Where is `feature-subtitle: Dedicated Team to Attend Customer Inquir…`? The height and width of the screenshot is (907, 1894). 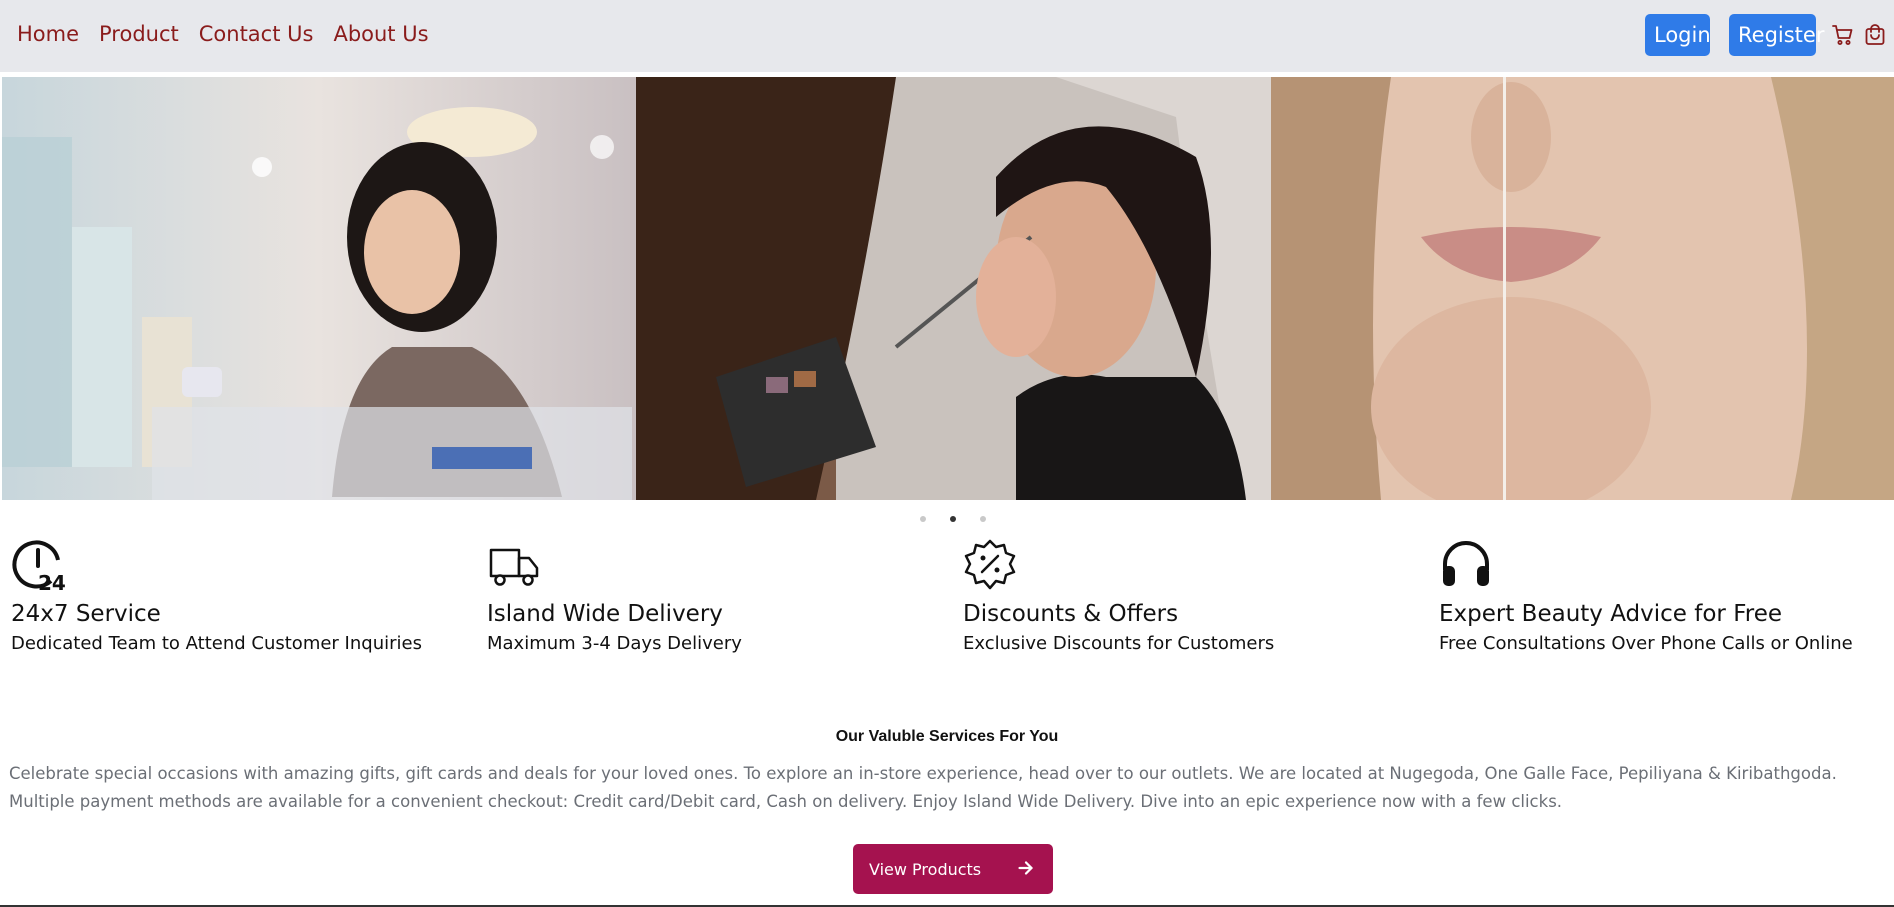 feature-subtitle: Dedicated Team to Attend Customer Inquir… is located at coordinates (216, 643).